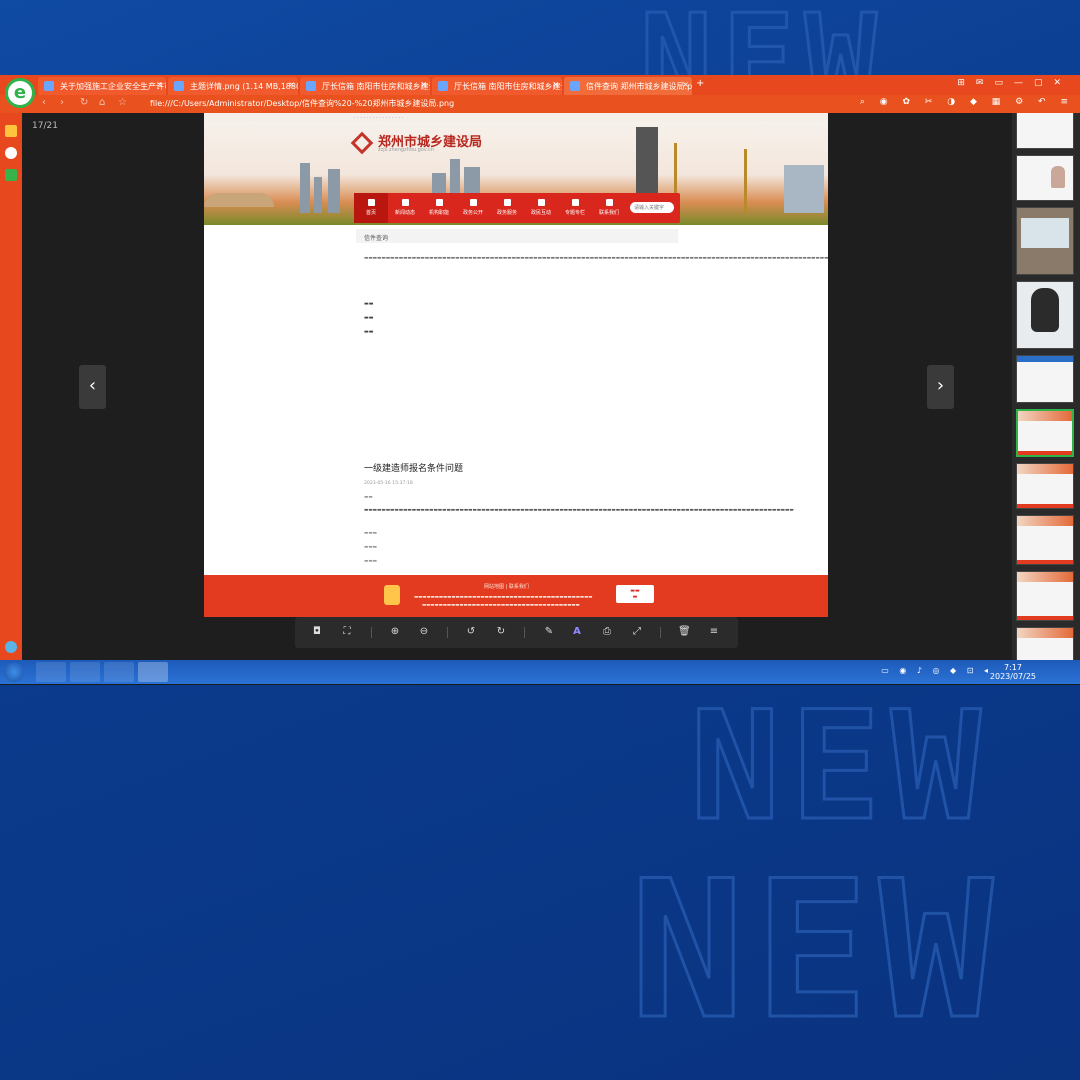 This screenshot has width=1080, height=1080. What do you see at coordinates (940, 387) in the screenshot?
I see `next-image-button: ›` at bounding box center [940, 387].